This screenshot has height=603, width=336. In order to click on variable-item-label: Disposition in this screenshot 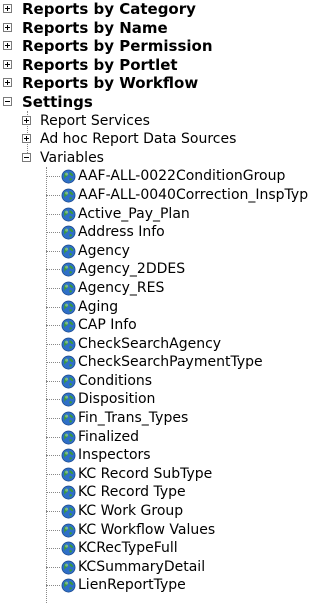, I will do `click(116, 399)`.